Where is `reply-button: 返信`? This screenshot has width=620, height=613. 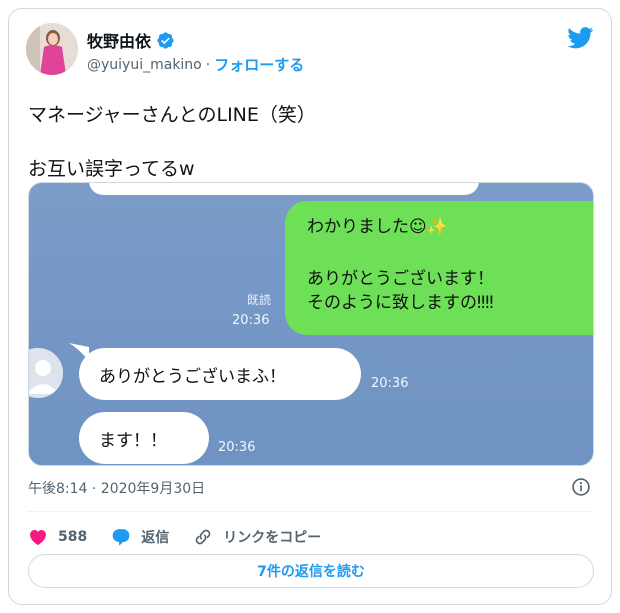
reply-button: 返信 is located at coordinates (140, 537).